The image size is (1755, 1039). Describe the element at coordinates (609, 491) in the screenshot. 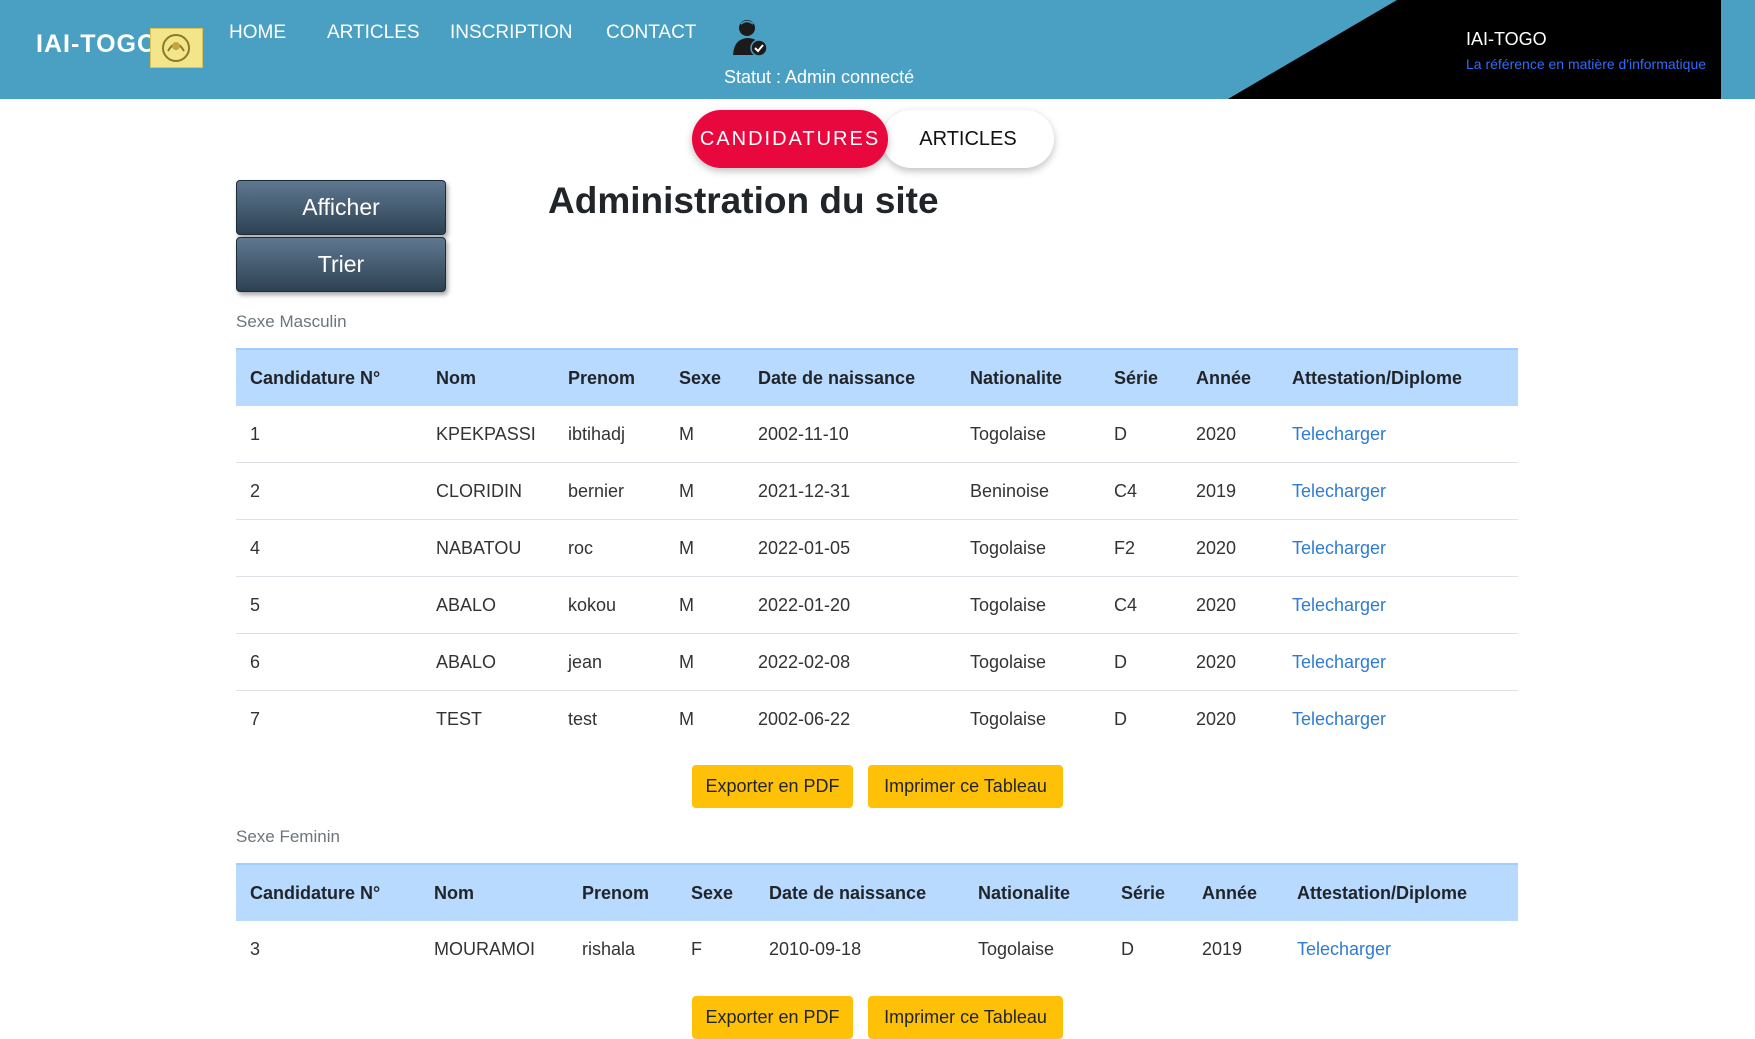

I see `cell-prenom: bernier` at that location.